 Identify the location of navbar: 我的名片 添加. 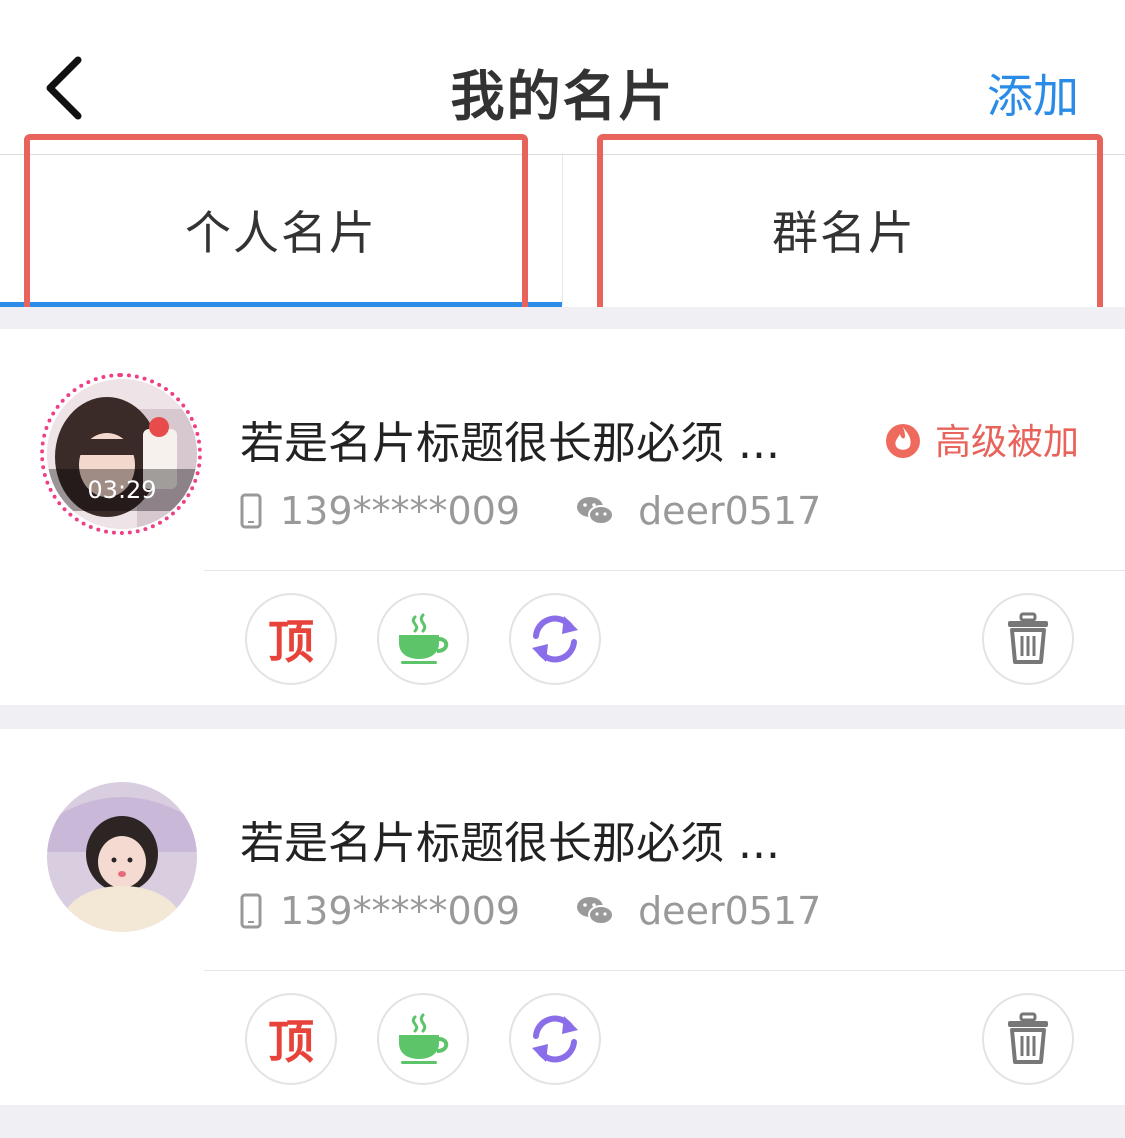
(562, 77).